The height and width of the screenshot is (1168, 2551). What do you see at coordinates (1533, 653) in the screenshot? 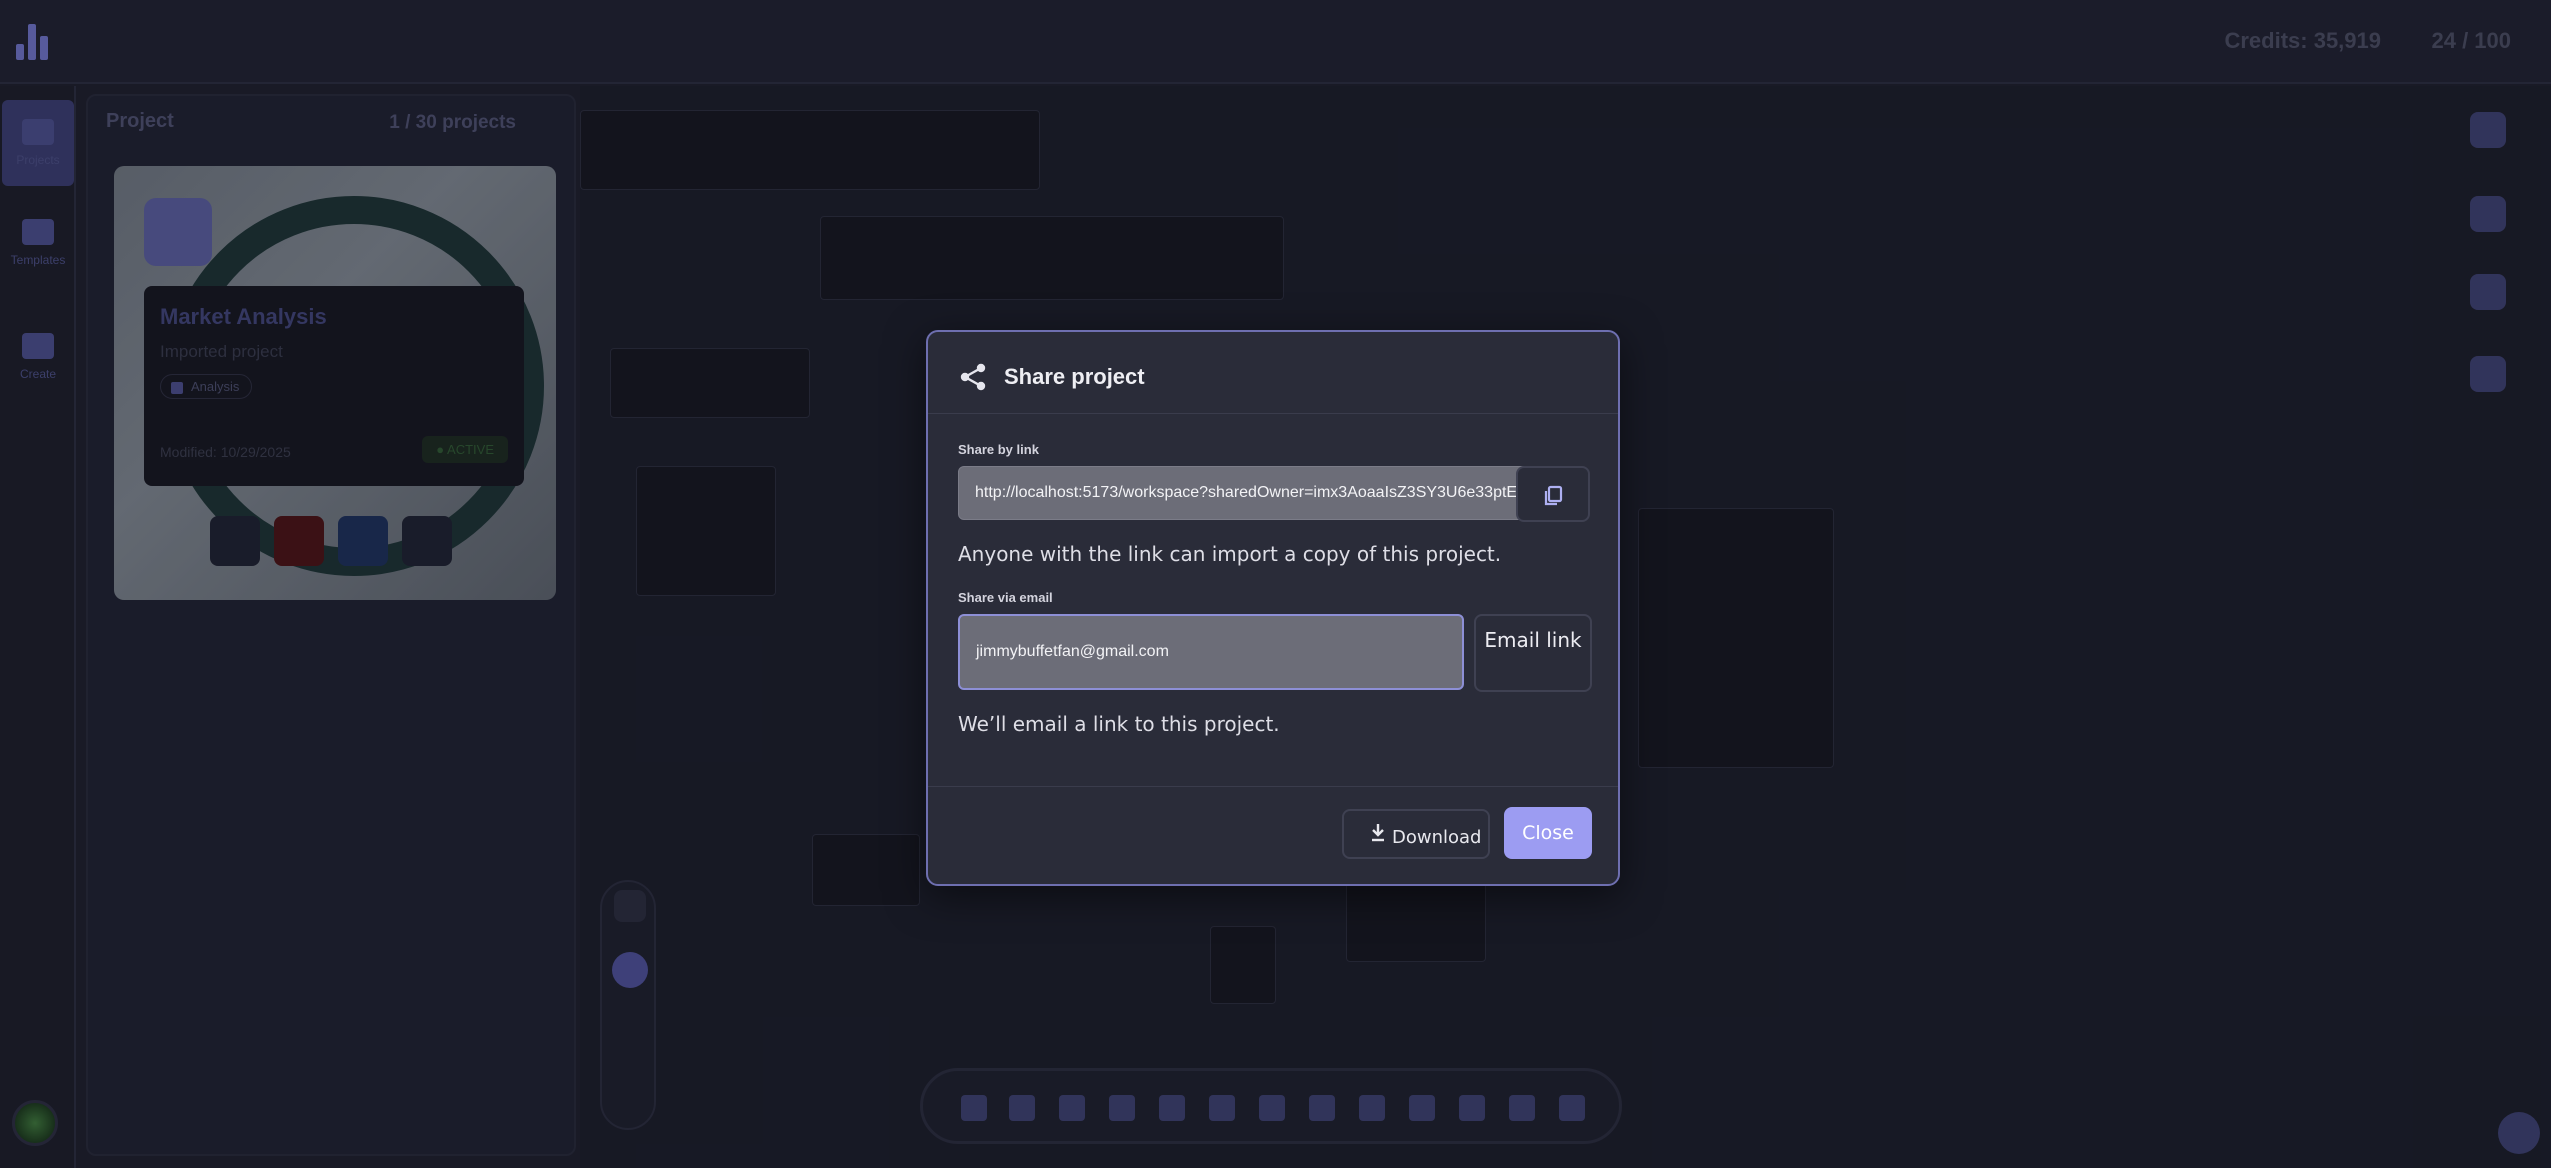
I see `email-link-button: Email link` at bounding box center [1533, 653].